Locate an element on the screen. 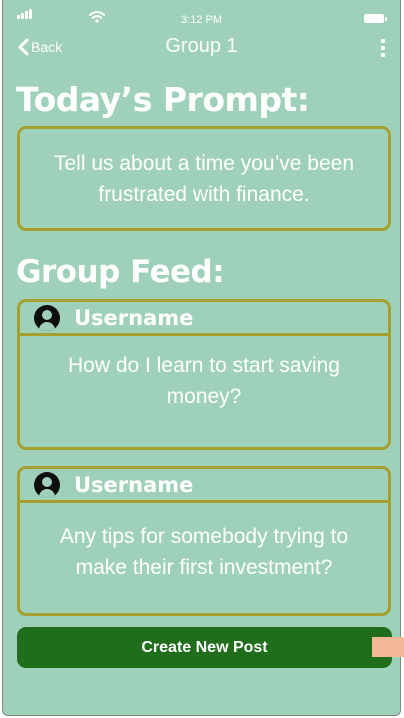  side-tab is located at coordinates (388, 647).